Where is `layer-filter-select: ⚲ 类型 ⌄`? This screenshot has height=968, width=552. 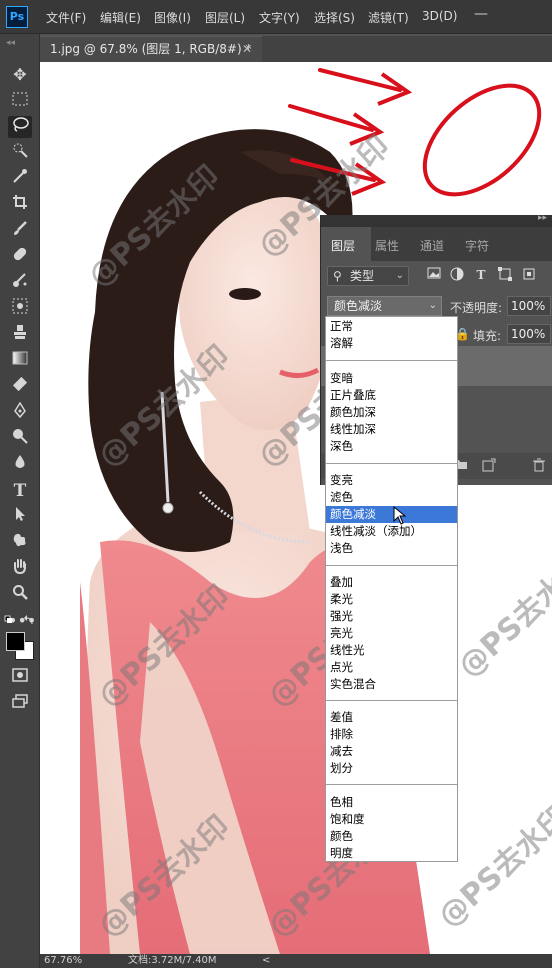
layer-filter-select: ⚲ 类型 ⌄ is located at coordinates (368, 276).